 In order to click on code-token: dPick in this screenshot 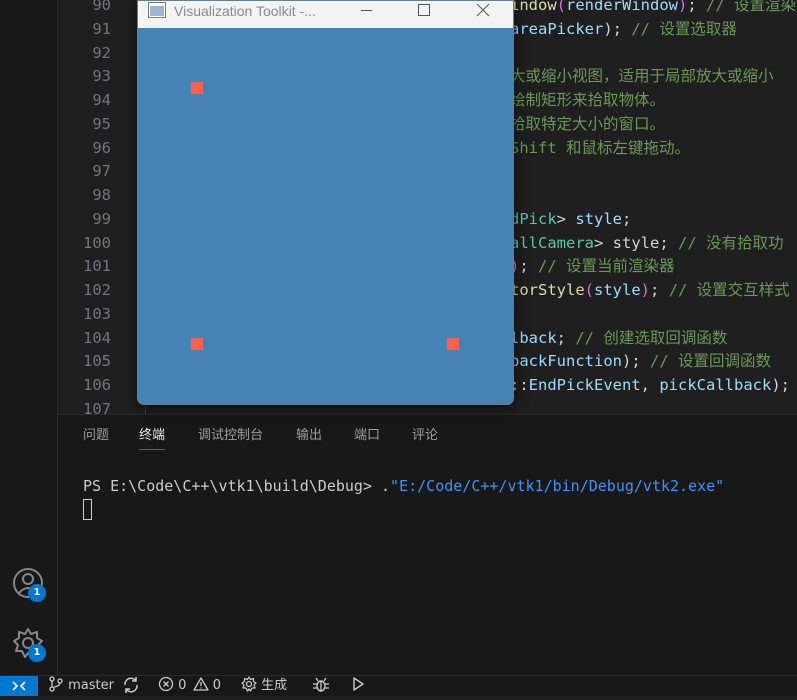, I will do `click(533, 218)`.